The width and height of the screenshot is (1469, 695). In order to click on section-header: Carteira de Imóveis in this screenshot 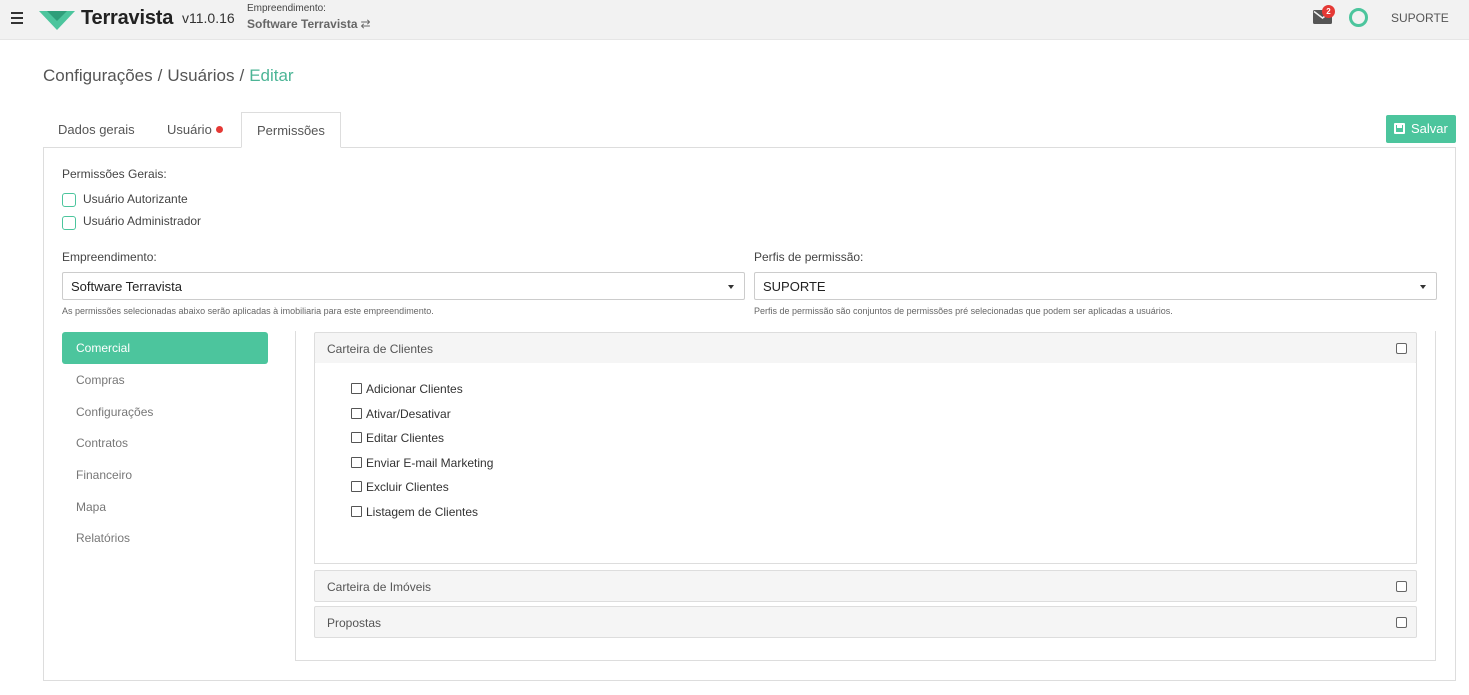, I will do `click(865, 586)`.